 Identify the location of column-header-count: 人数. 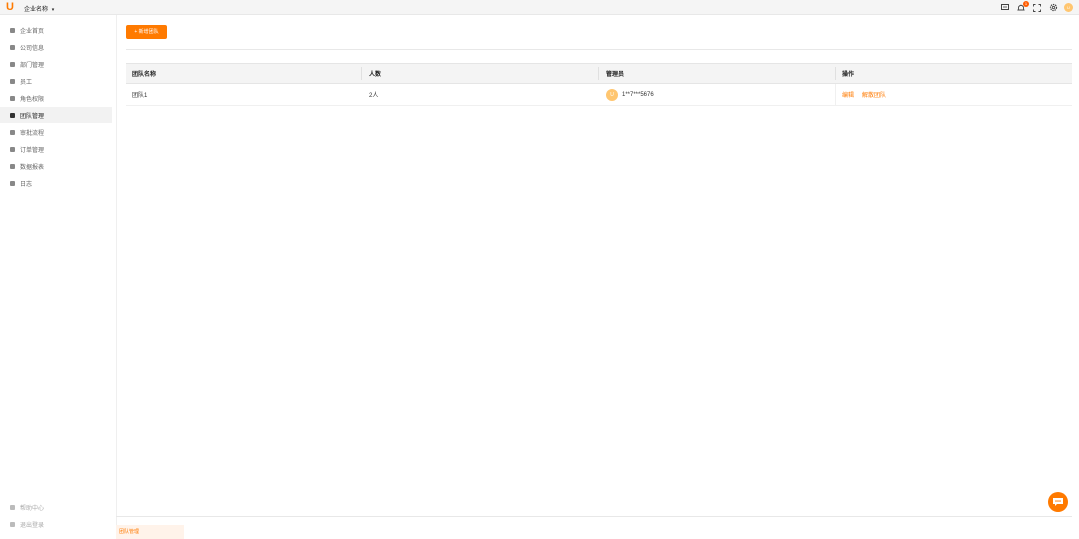
(375, 75).